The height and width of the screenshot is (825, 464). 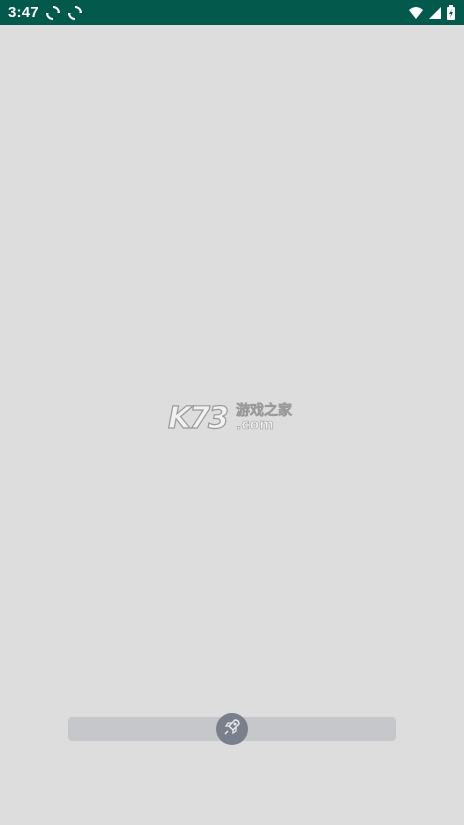 I want to click on logo-mark: K73, so click(x=198, y=418).